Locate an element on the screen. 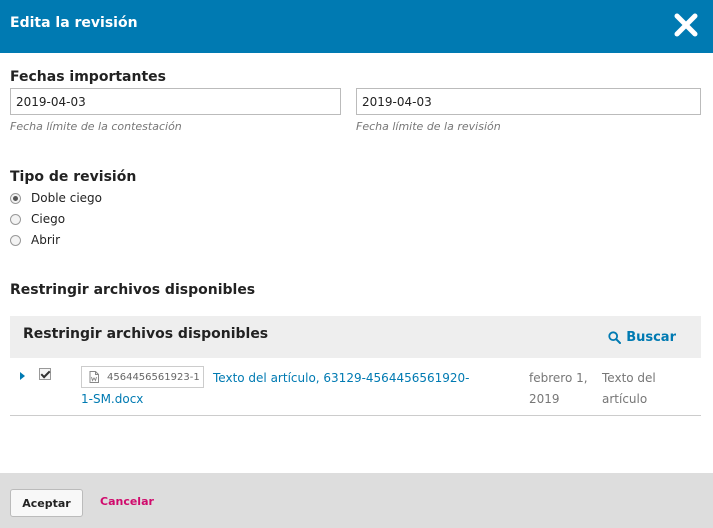  accept-button: Aceptar is located at coordinates (46, 503).